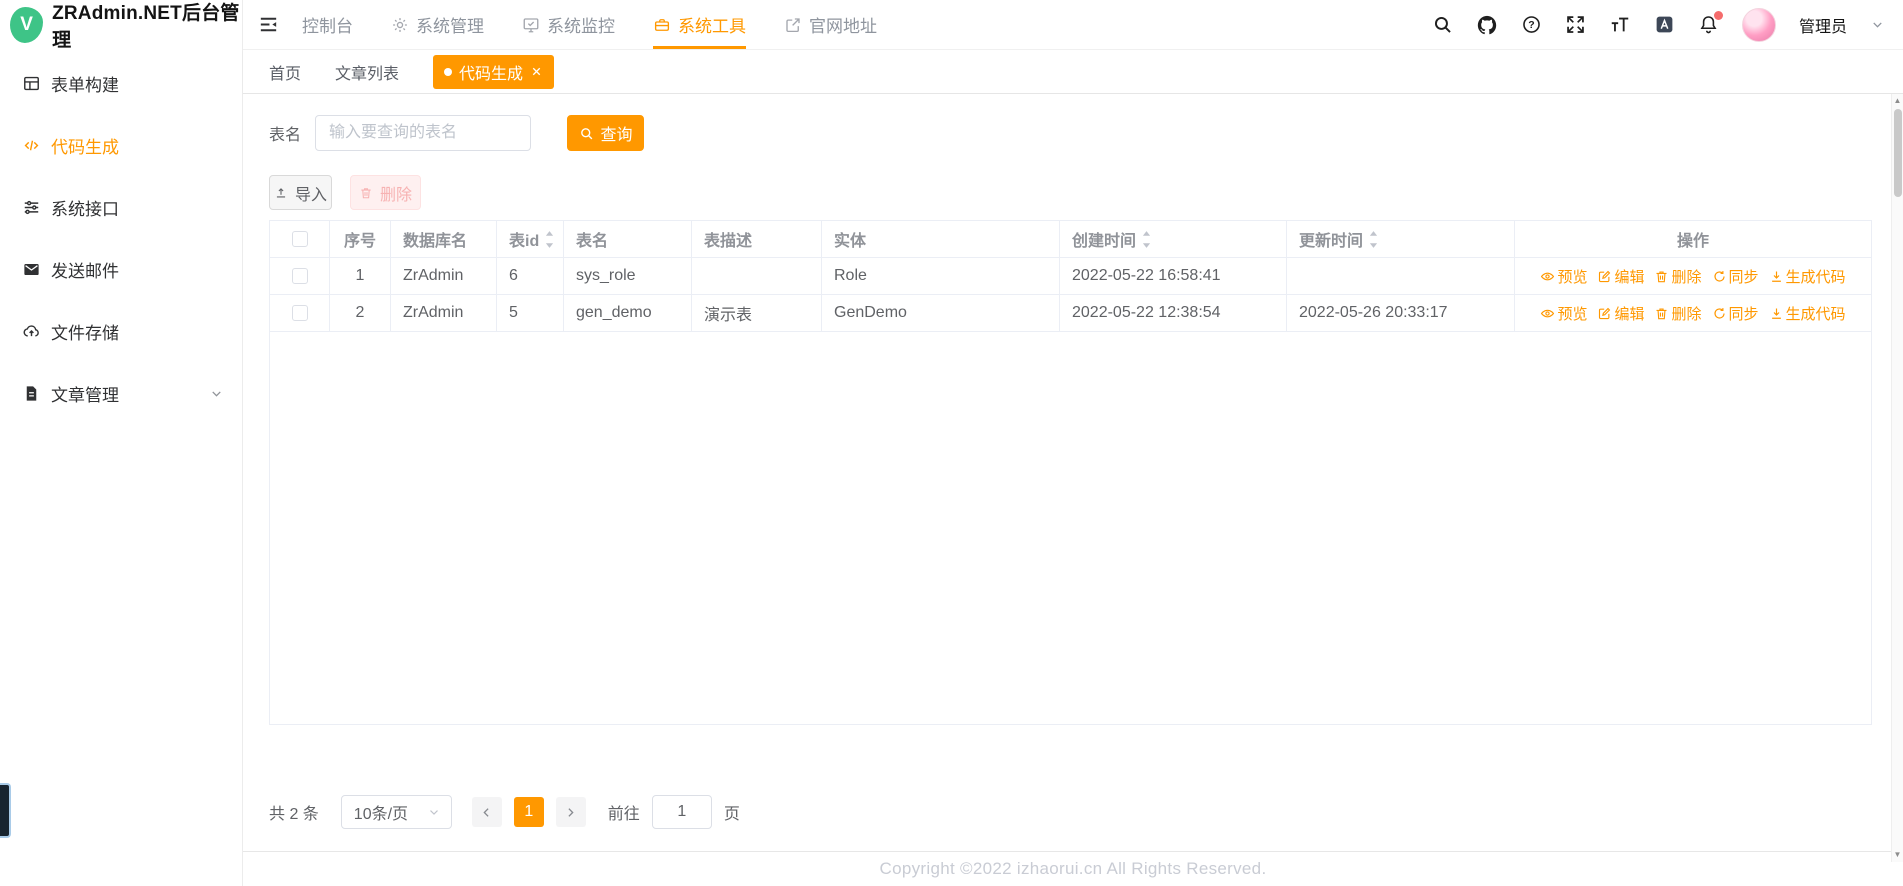 This screenshot has width=1903, height=886. Describe the element at coordinates (121, 145) in the screenshot. I see `sidebar-item-code-generation: 代码生成` at that location.